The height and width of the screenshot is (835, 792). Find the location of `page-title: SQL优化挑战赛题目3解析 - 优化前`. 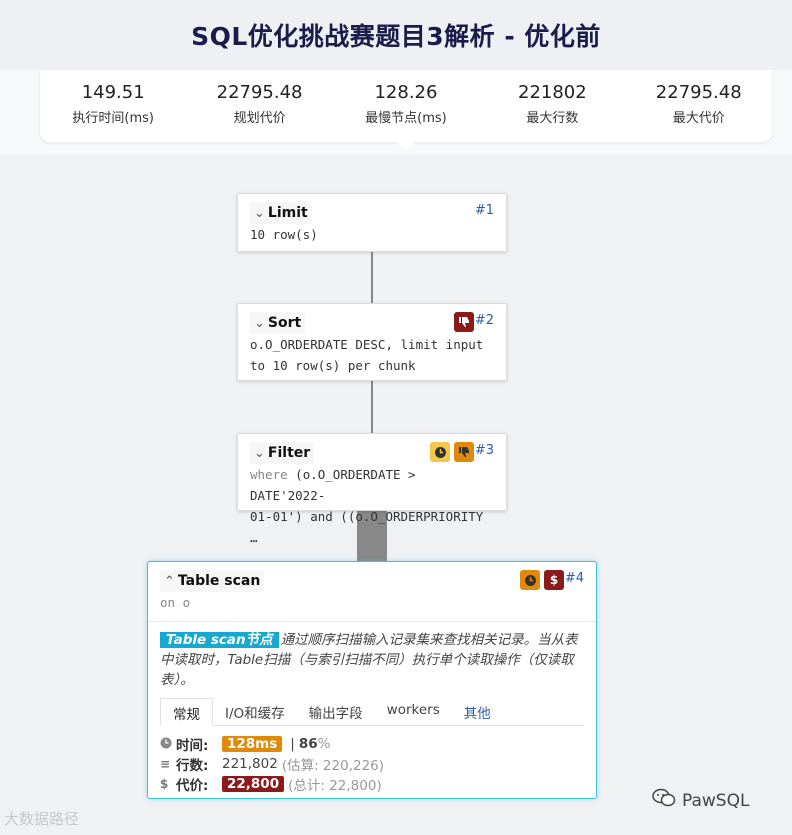

page-title: SQL优化挑战赛题目3解析 - 优化前 is located at coordinates (396, 36).